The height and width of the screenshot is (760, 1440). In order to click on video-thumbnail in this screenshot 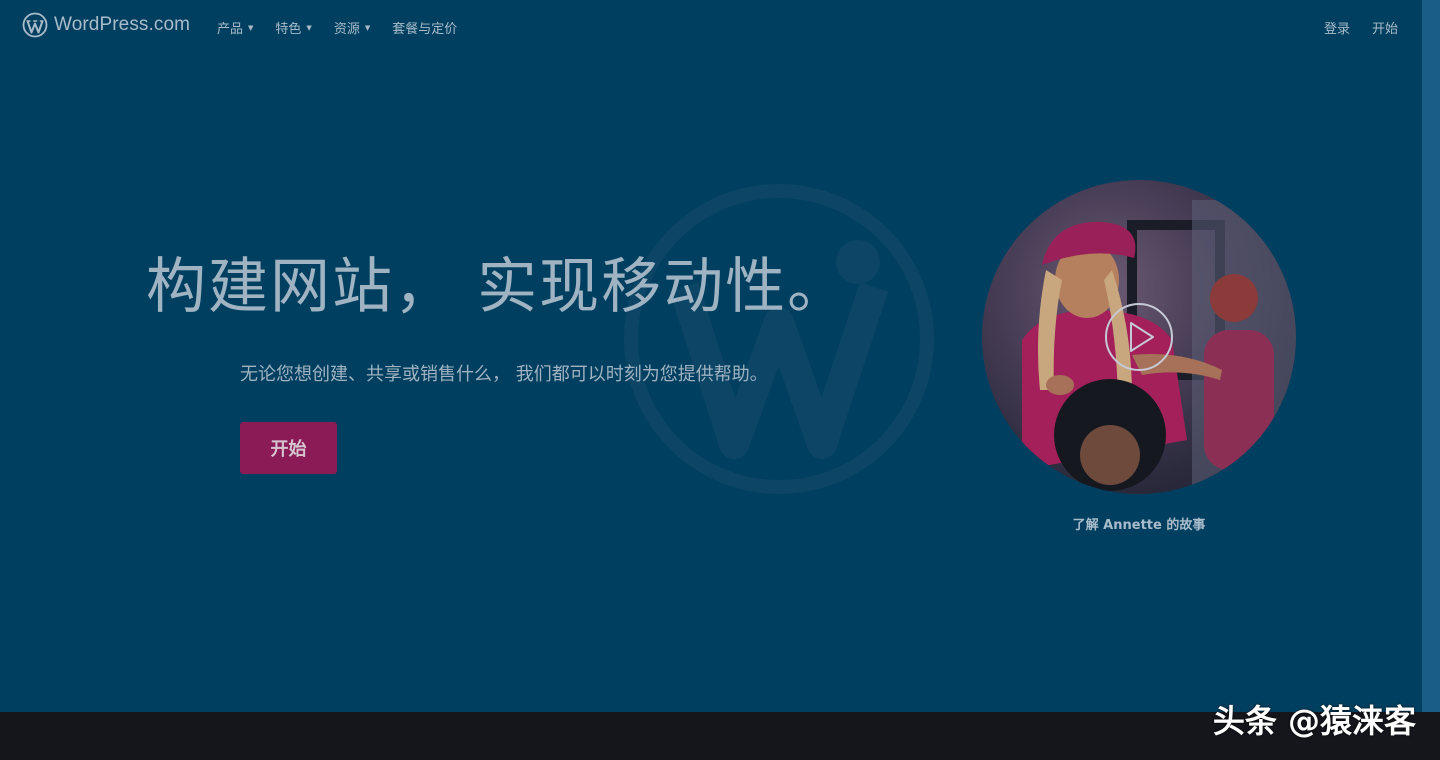, I will do `click(1139, 337)`.